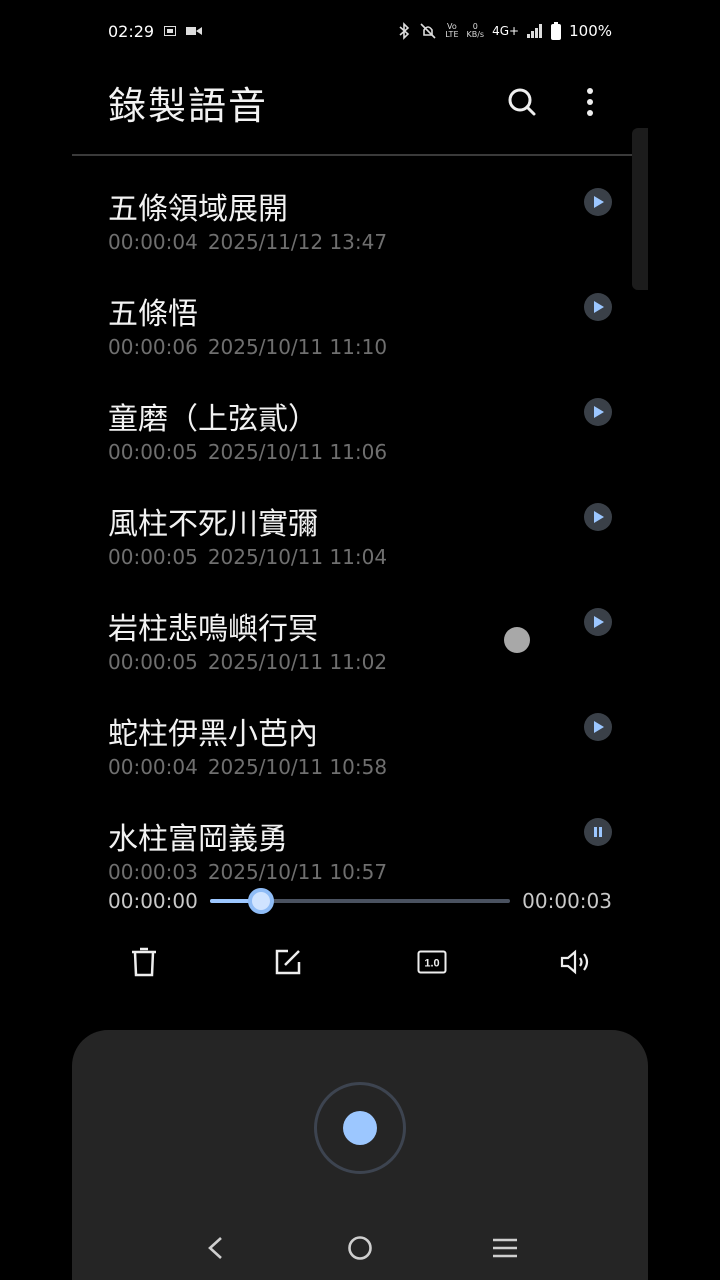 This screenshot has width=720, height=1280. What do you see at coordinates (567, 901) in the screenshot?
I see `total-time: 00:00:03` at bounding box center [567, 901].